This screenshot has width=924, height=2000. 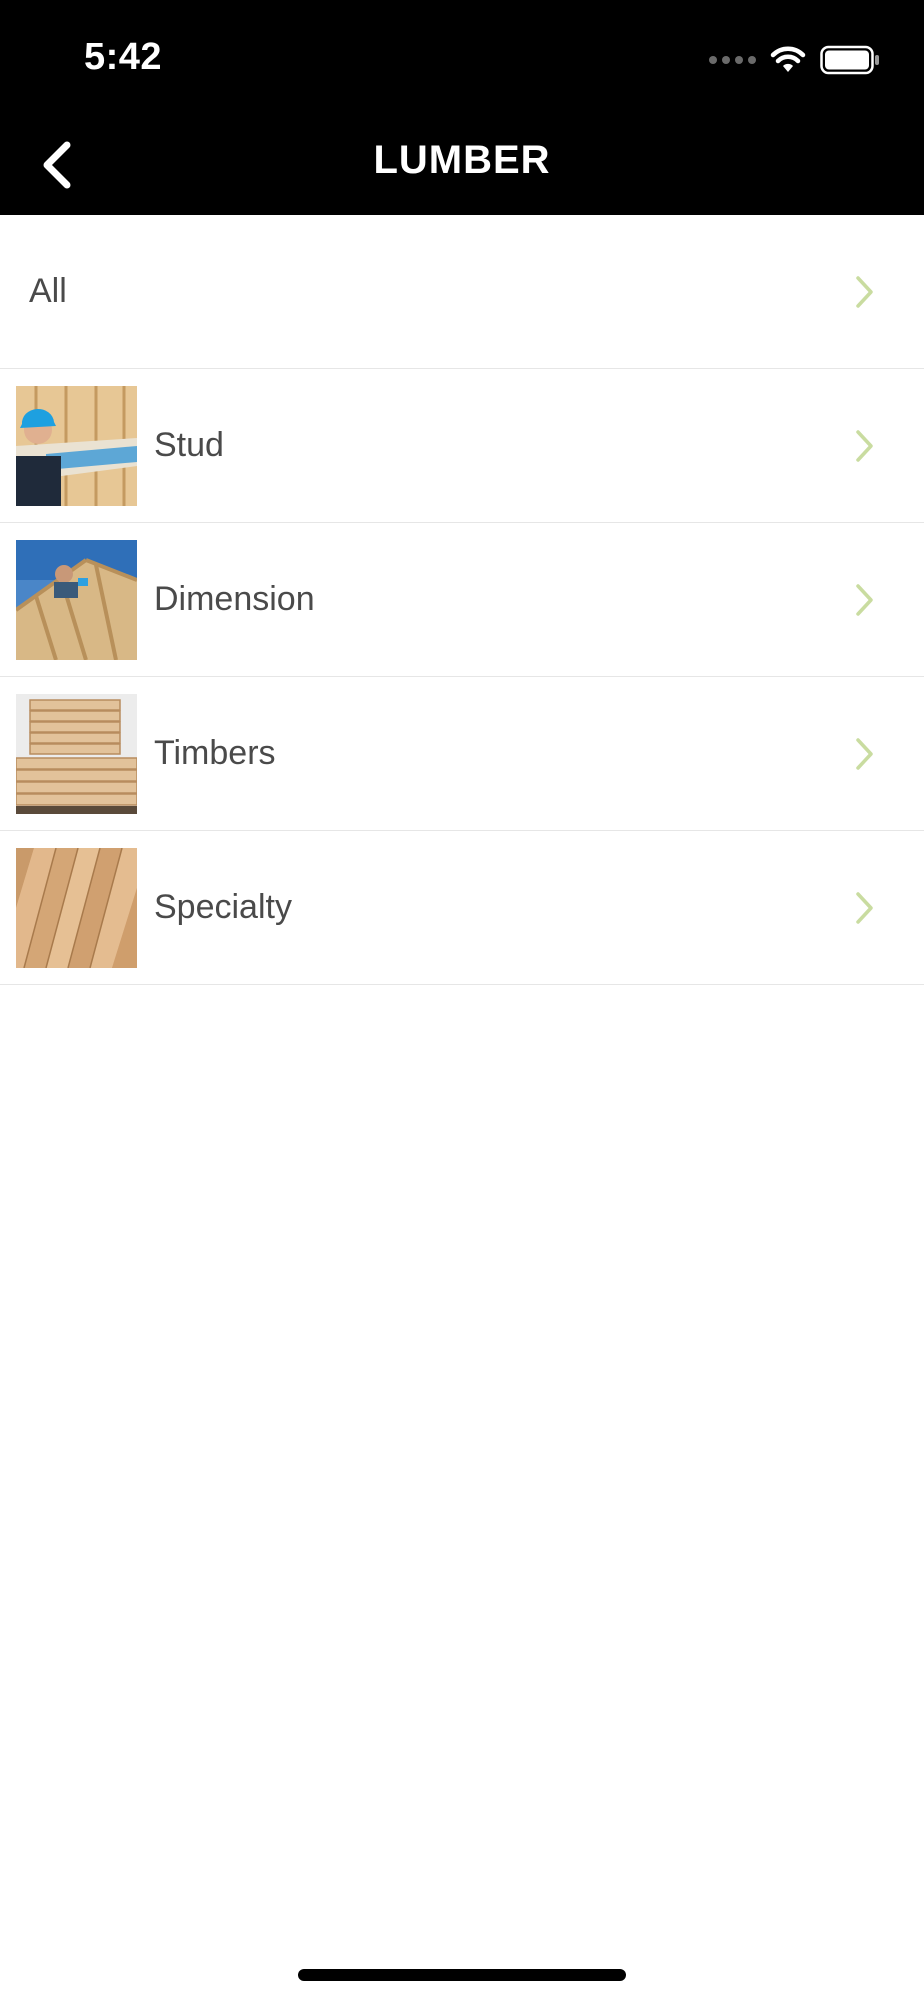 What do you see at coordinates (76, 600) in the screenshot?
I see `dimension-thumbnail` at bounding box center [76, 600].